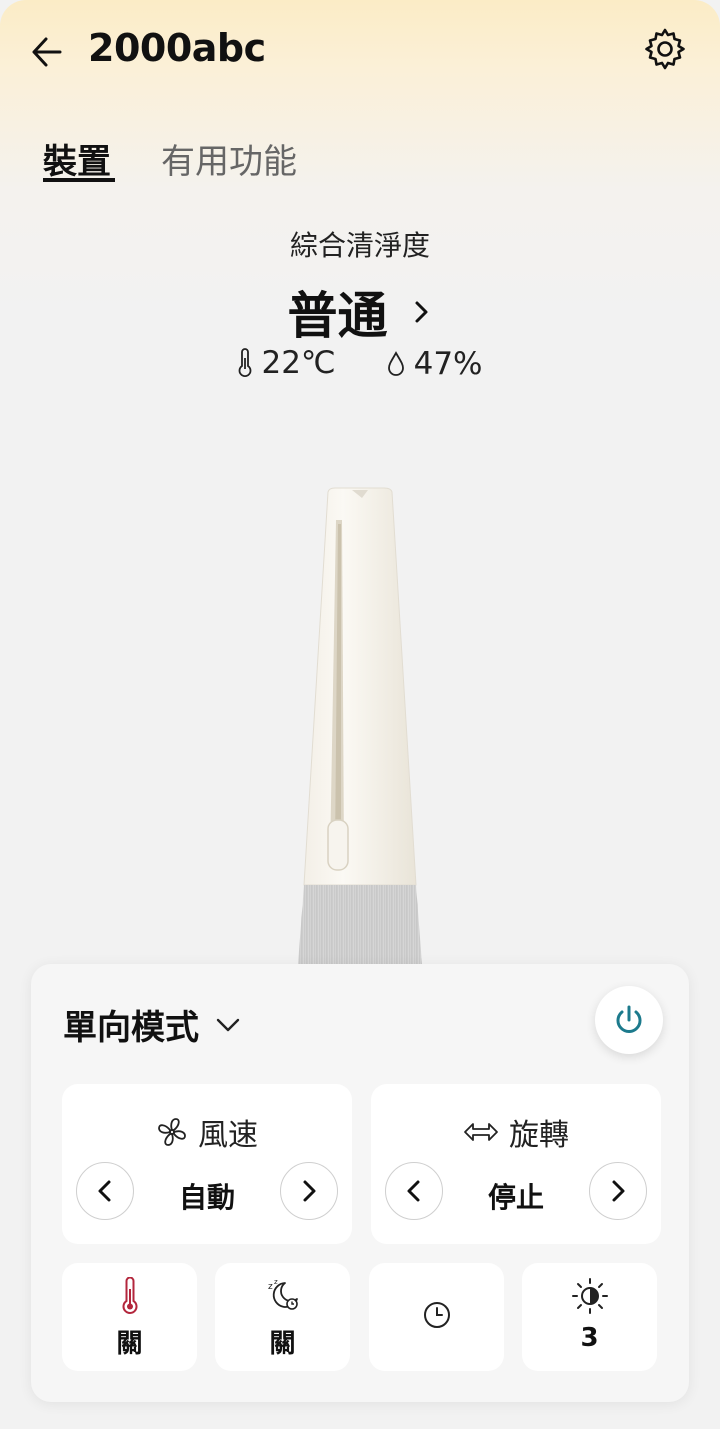 The image size is (720, 1429). Describe the element at coordinates (359, 245) in the screenshot. I see `clean-level-label: 綜合清淨度` at that location.